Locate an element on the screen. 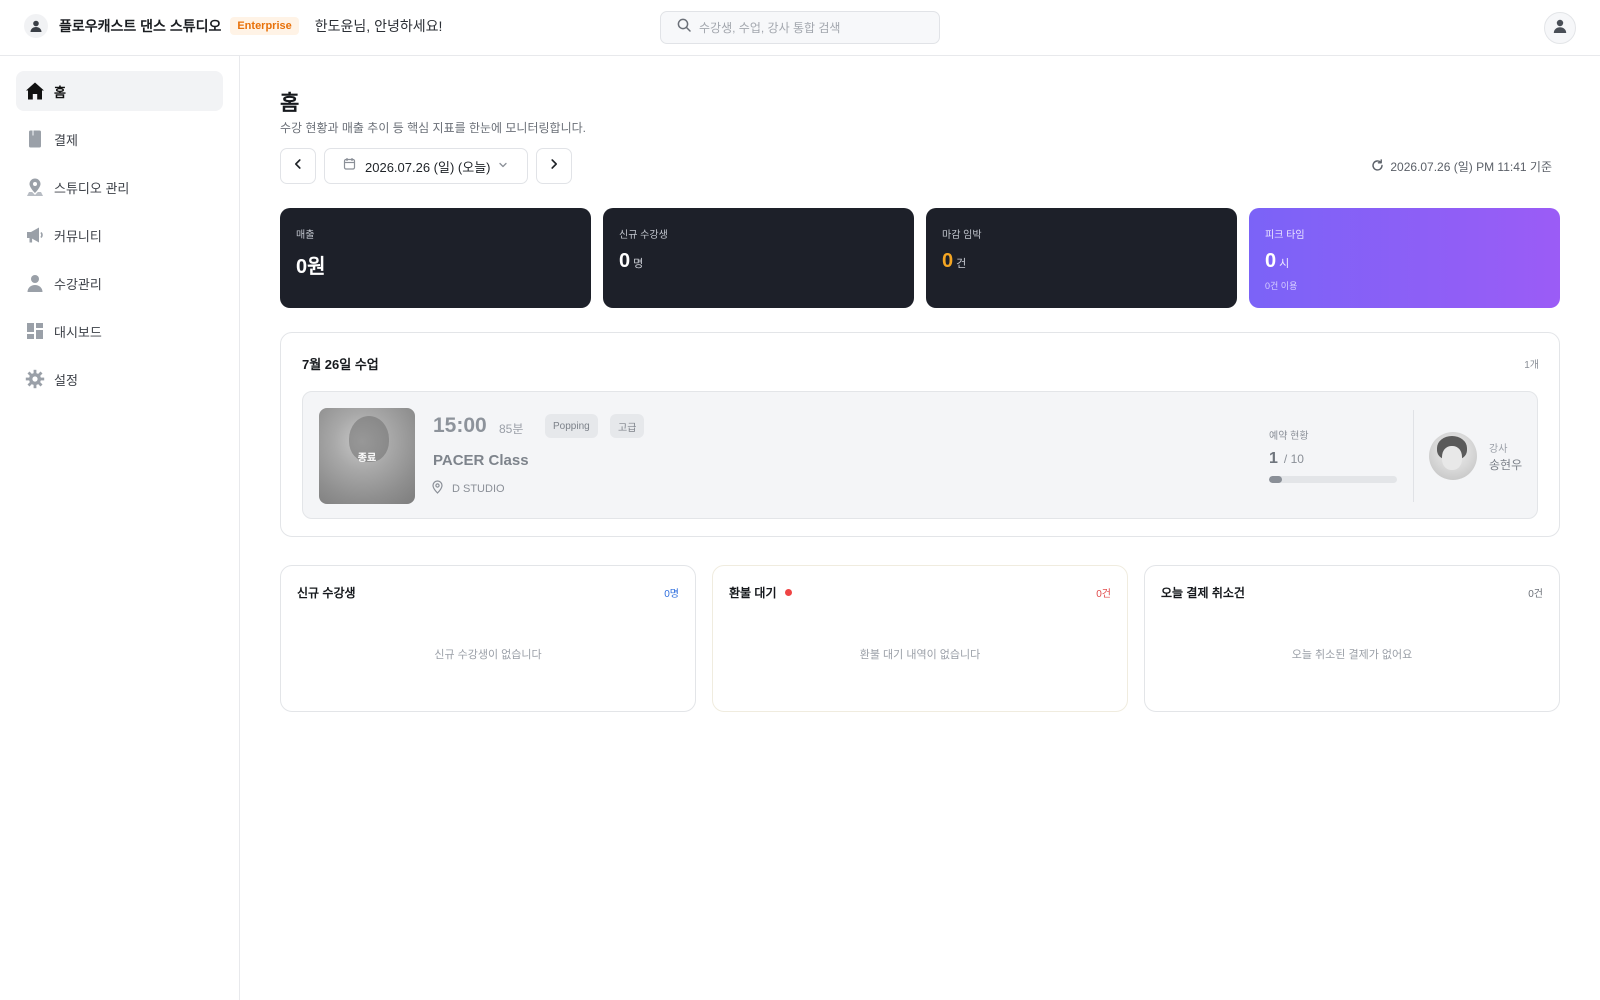 The height and width of the screenshot is (1000, 1600). sidebar-item-label: 수강관리 is located at coordinates (78, 284).